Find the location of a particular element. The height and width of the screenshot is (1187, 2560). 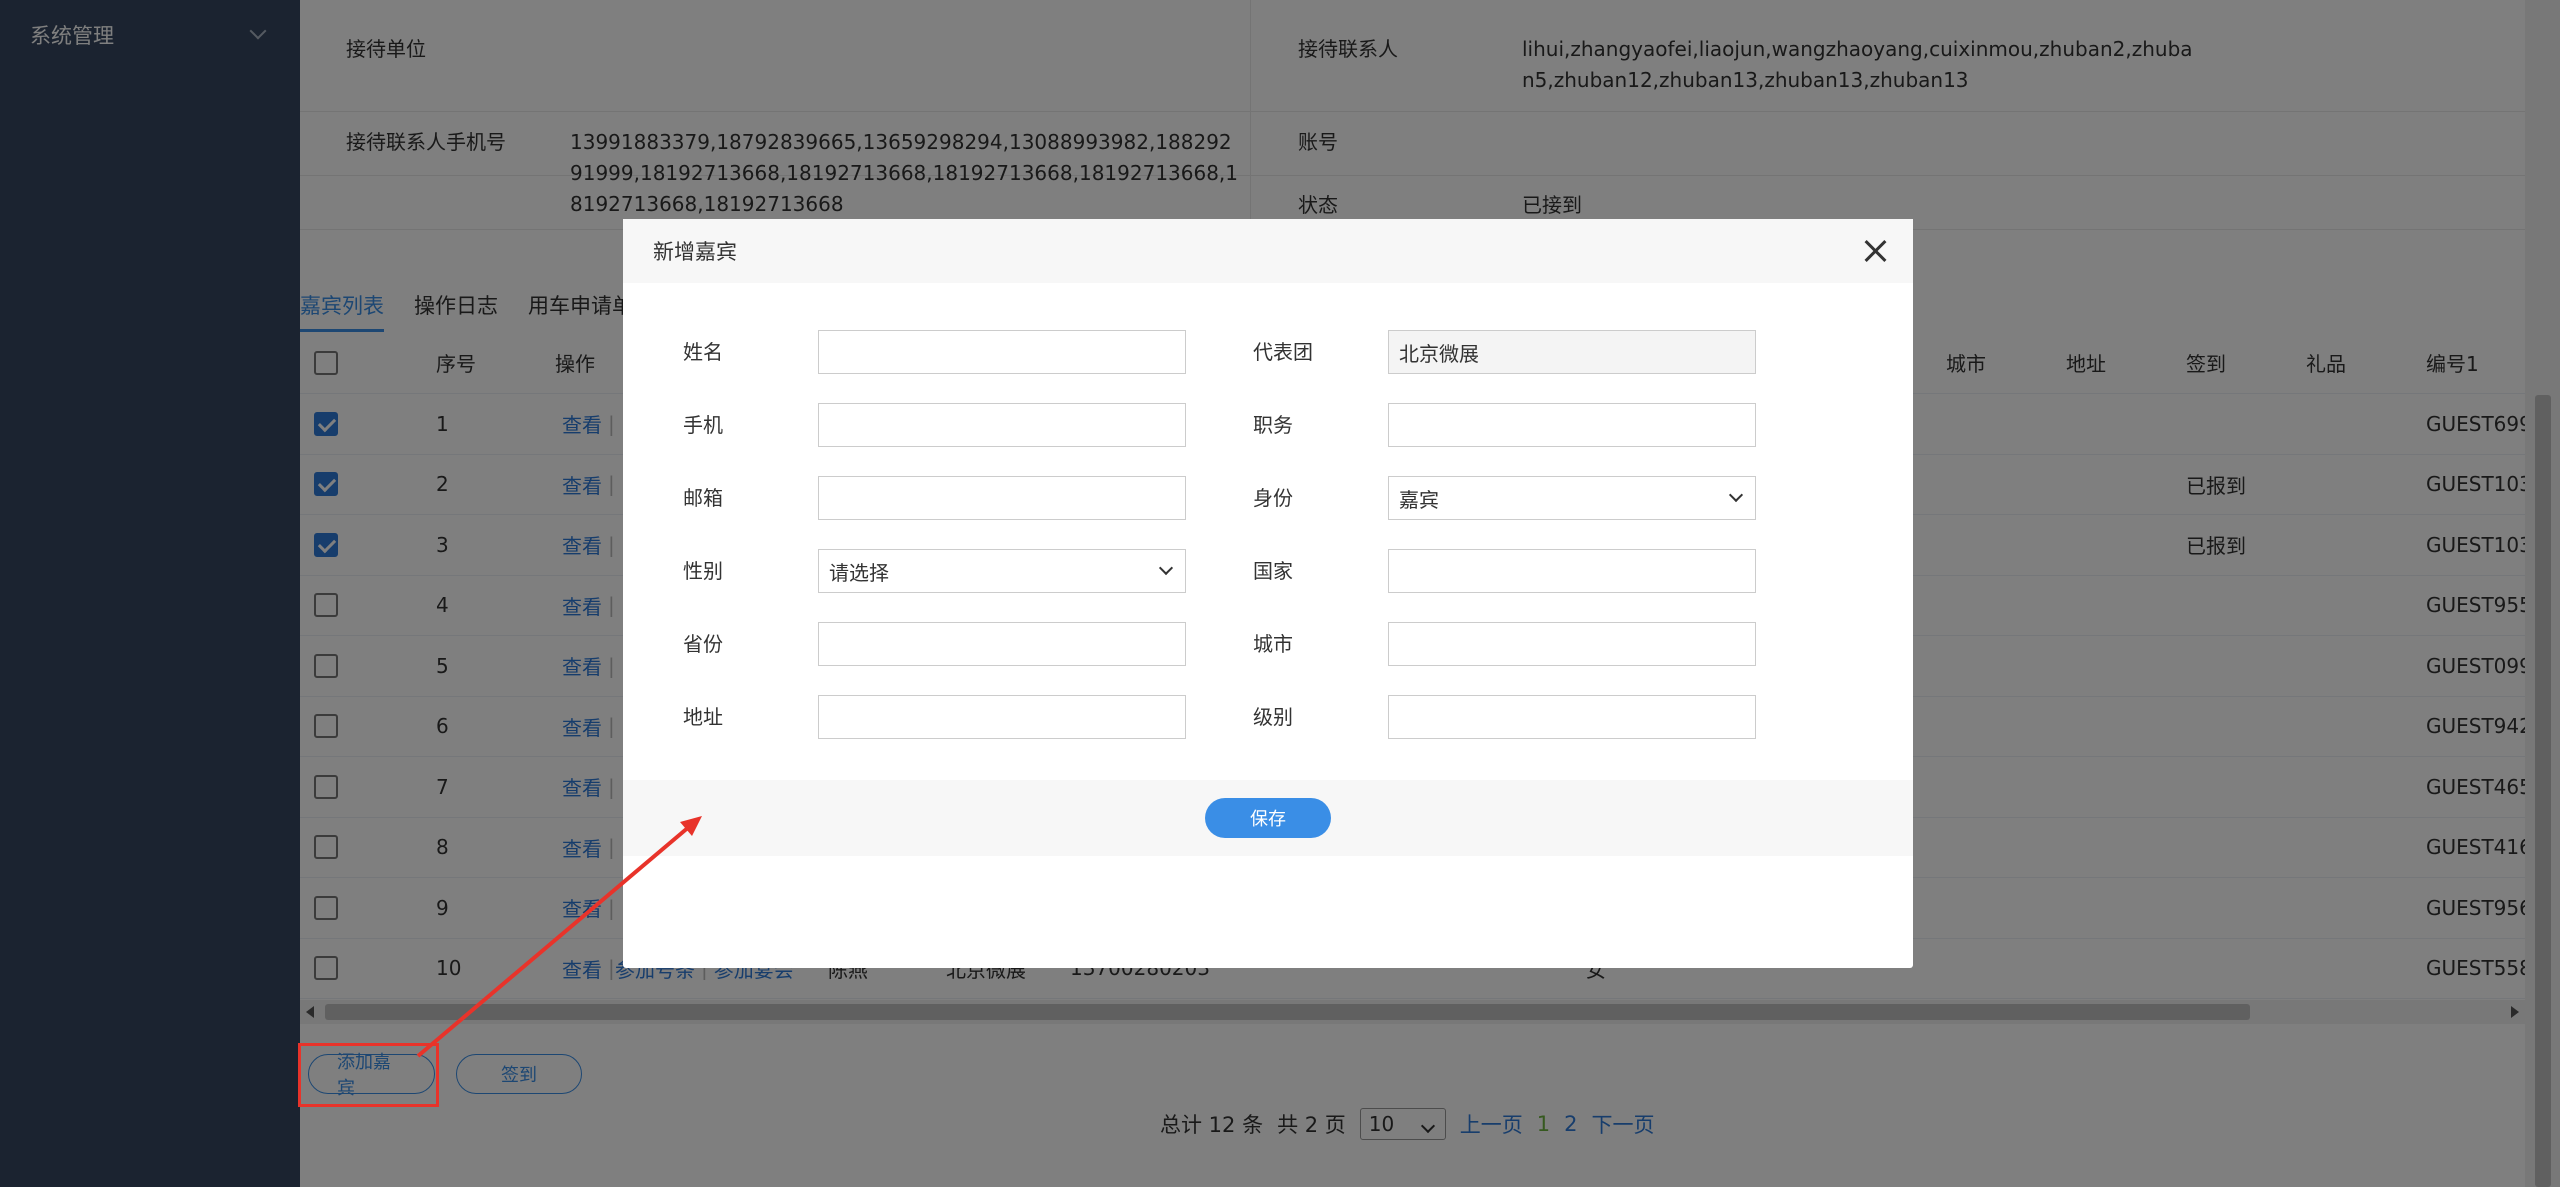

city-input is located at coordinates (1572, 644).